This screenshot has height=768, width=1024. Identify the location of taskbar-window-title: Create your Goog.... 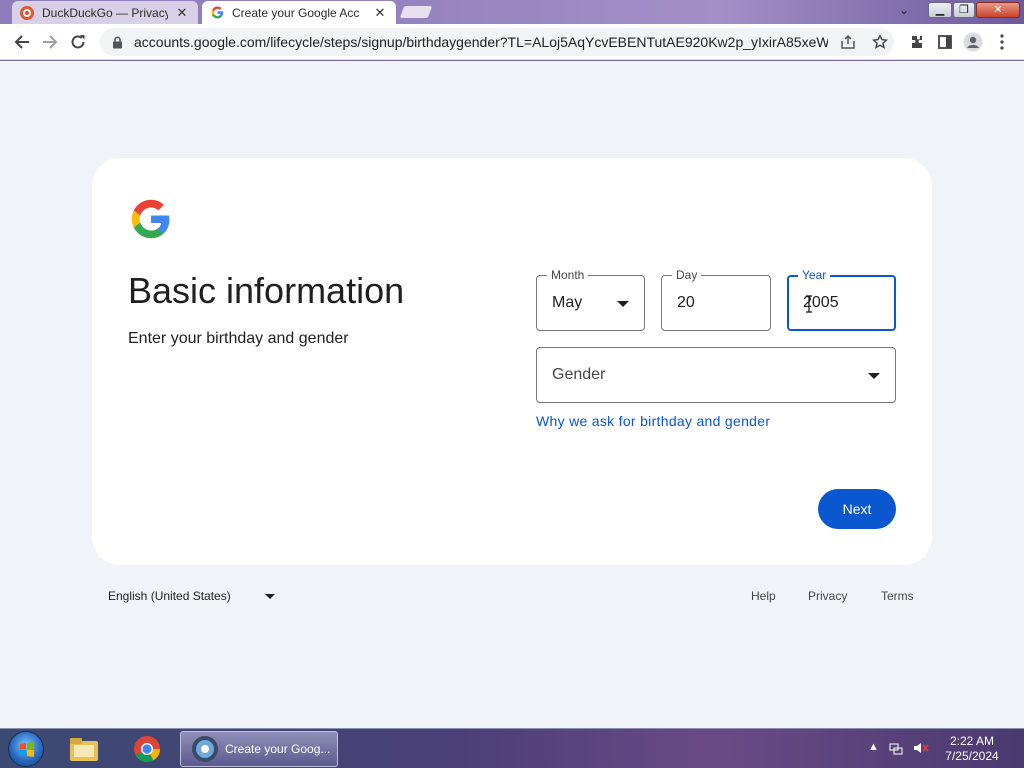
(278, 749).